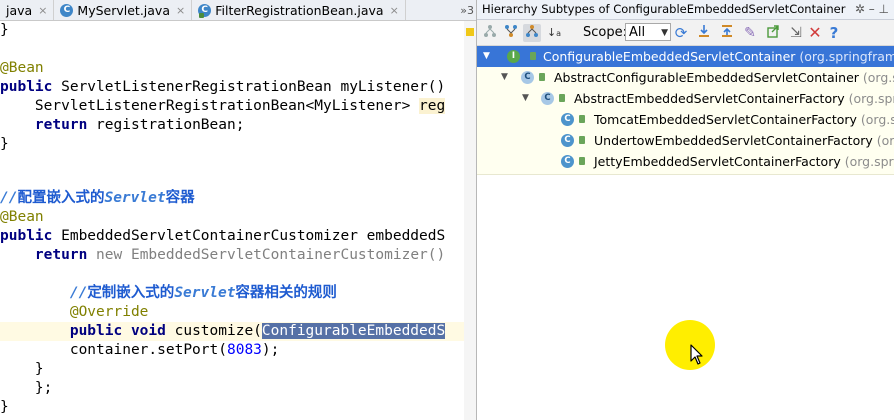 The height and width of the screenshot is (420, 894). I want to click on panel-settings-icon: ✲ – ⊥, so click(872, 9).